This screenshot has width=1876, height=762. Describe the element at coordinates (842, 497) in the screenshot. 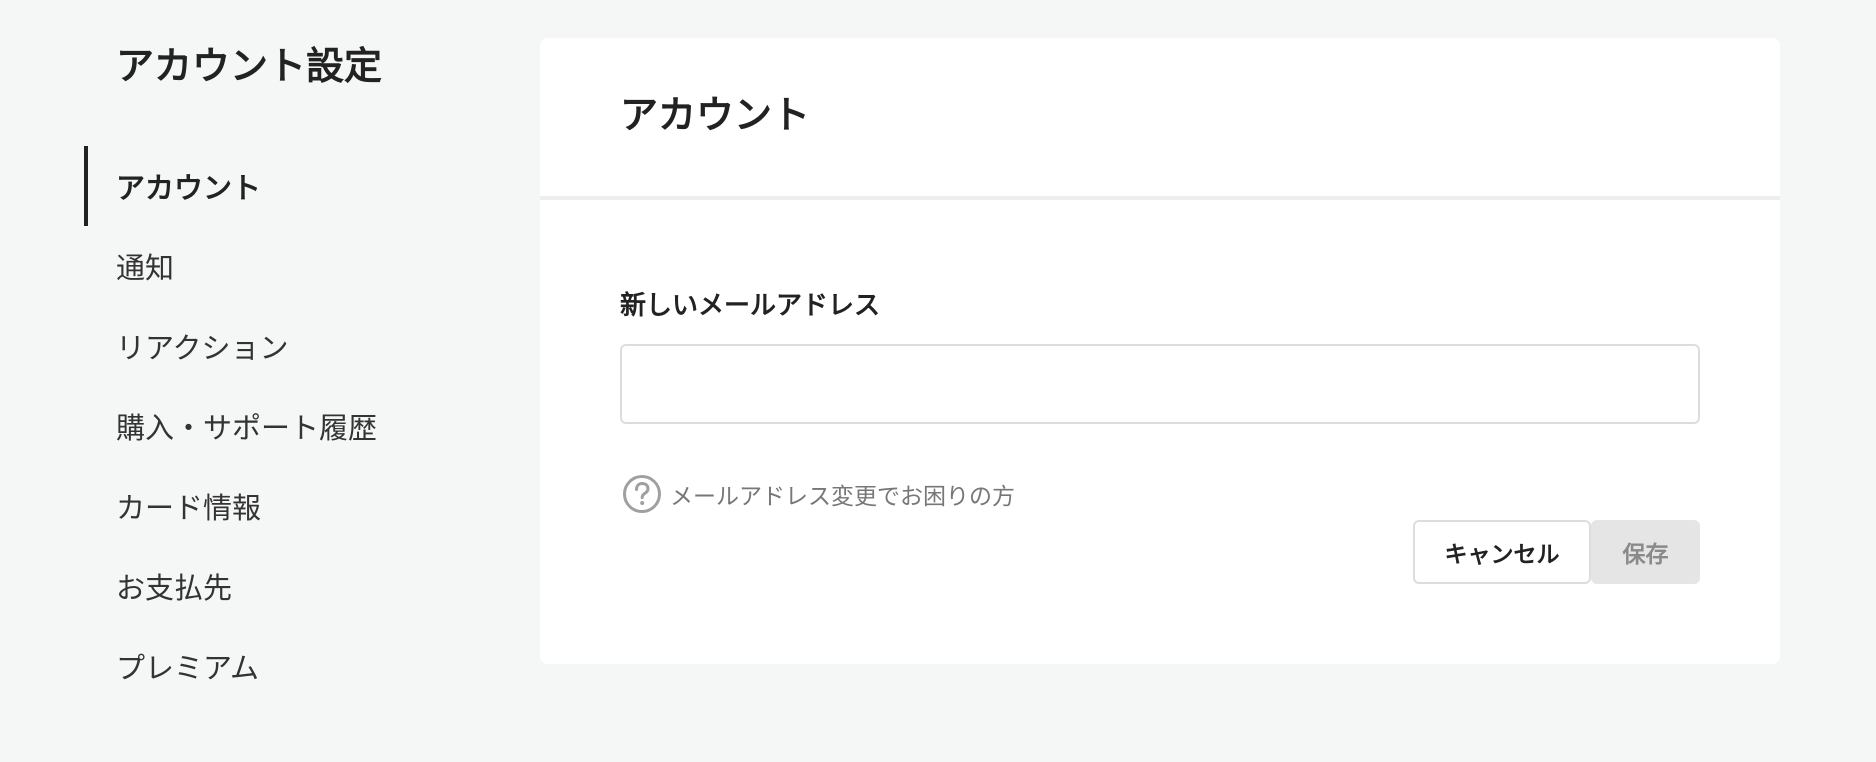

I see `help-link-text: メールアドレス変更でお困りの方` at that location.